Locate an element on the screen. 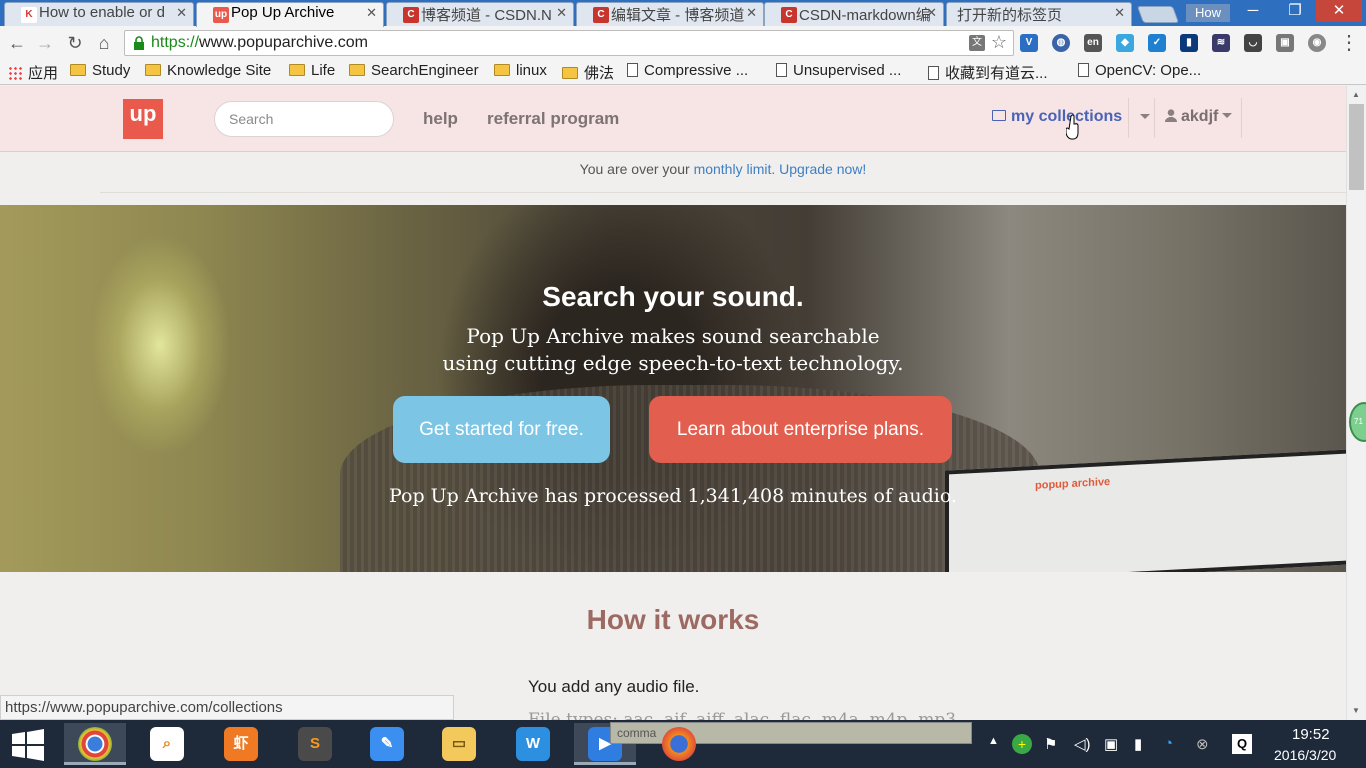 This screenshot has width=1366, height=768. extension-globe-icon: ◍ is located at coordinates (1061, 43).